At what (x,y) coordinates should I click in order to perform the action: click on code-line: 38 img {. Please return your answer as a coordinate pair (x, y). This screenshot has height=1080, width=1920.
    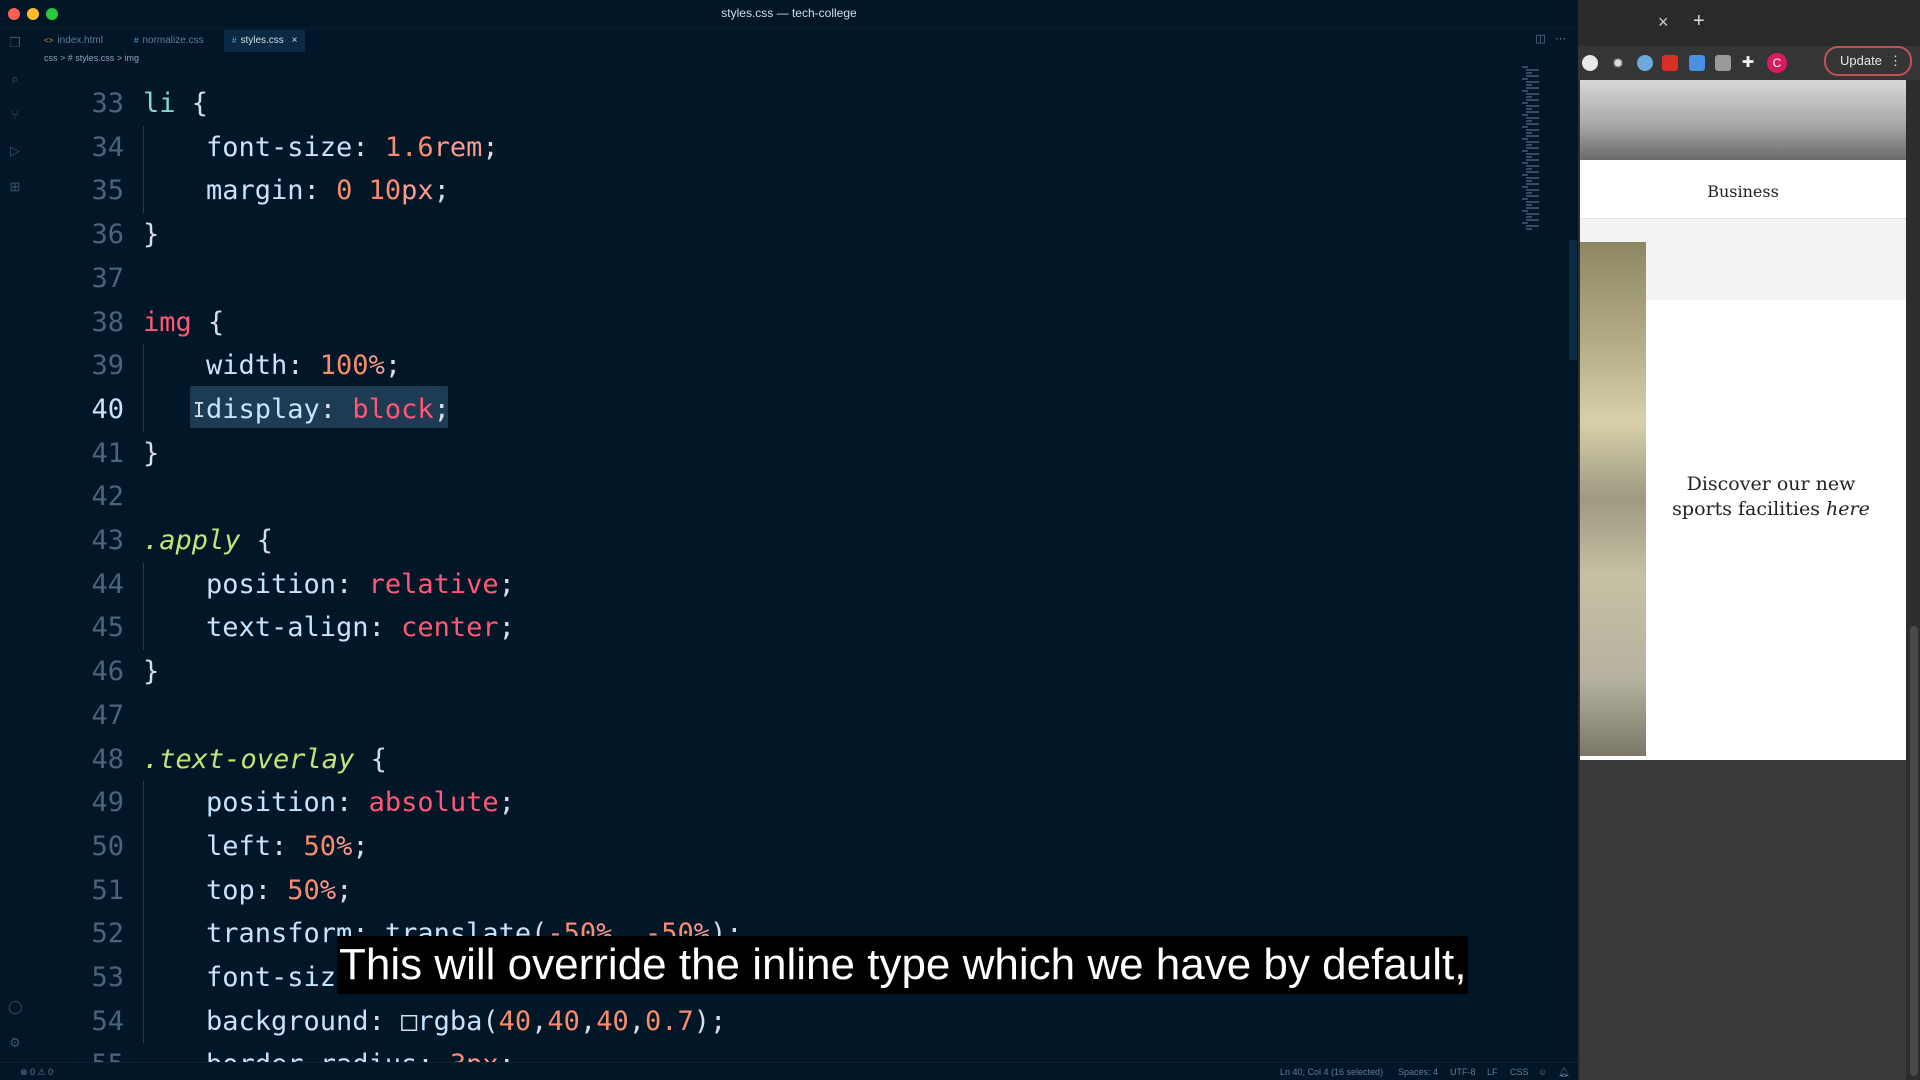
    Looking at the image, I should click on (750, 323).